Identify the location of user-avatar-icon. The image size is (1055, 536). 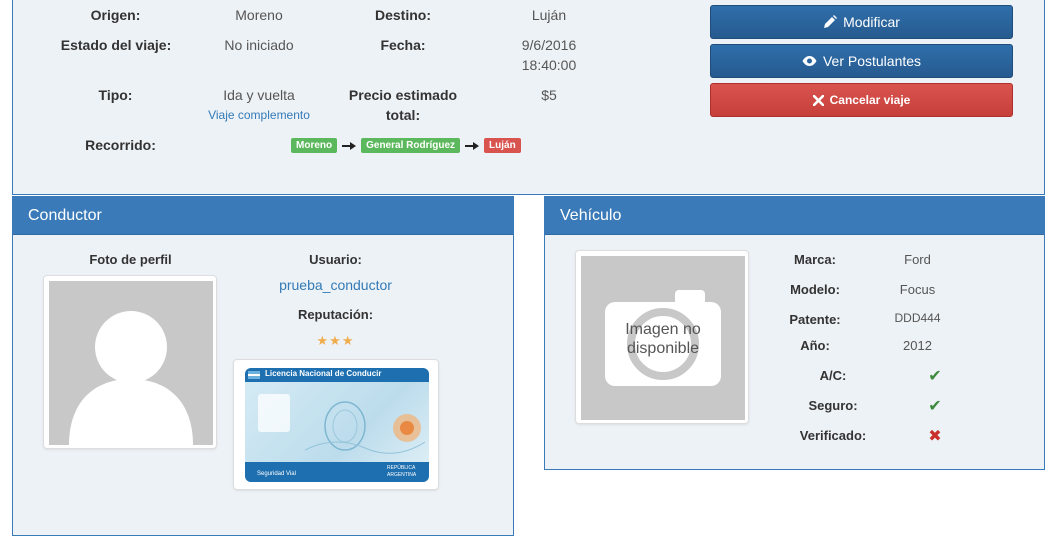
(131, 363).